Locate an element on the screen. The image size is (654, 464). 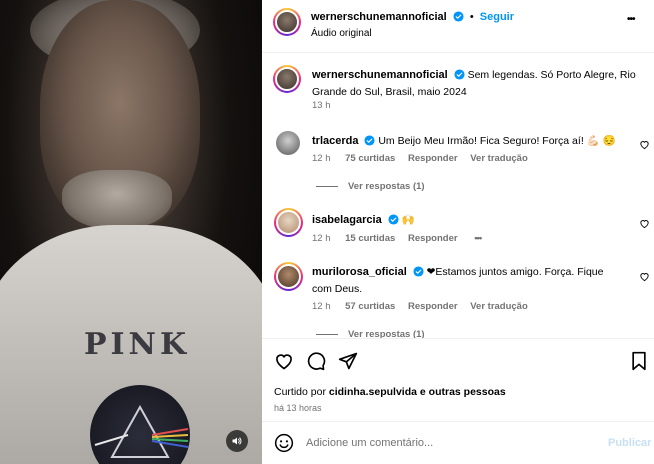
comment-likes: 57 curtidas is located at coordinates (370, 306).